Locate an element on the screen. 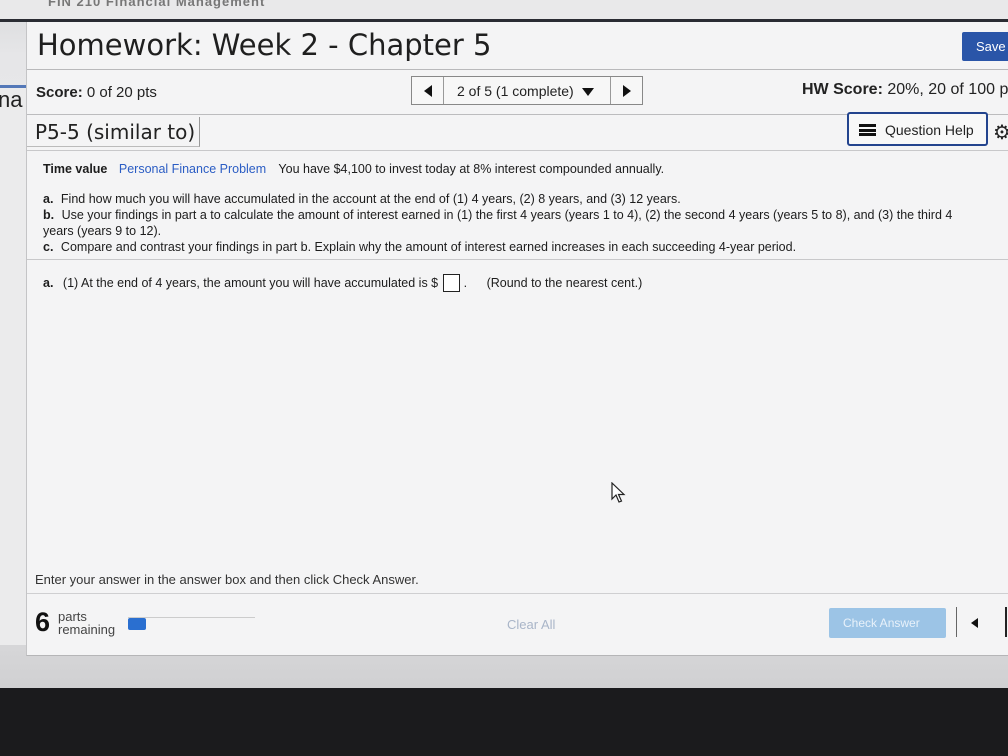 This screenshot has width=1008, height=756. score-value: 0 of 20 pts is located at coordinates (121, 92).